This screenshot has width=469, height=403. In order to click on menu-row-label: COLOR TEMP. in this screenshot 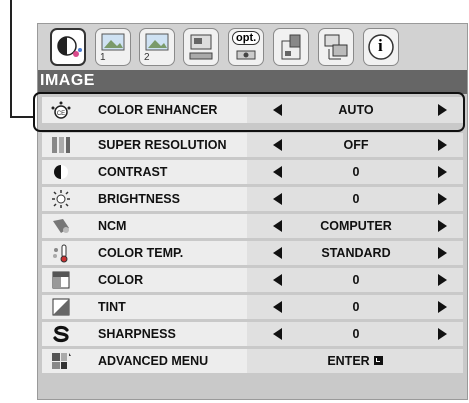, I will do `click(141, 253)`.